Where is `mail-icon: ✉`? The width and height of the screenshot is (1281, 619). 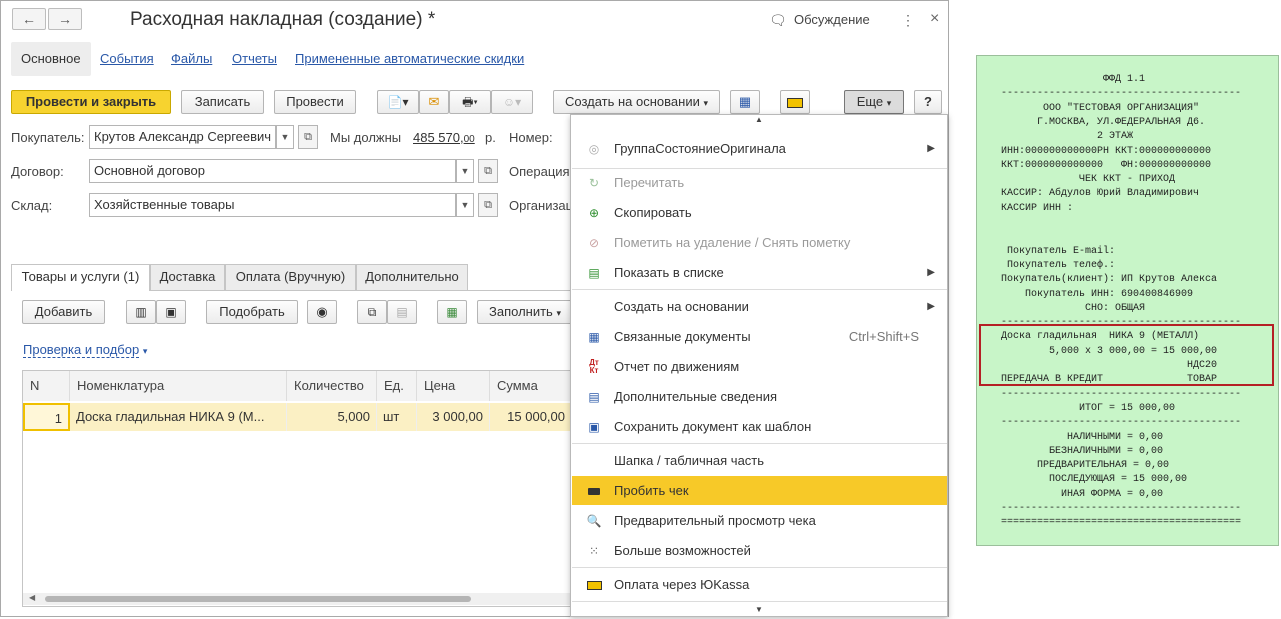
mail-icon: ✉ is located at coordinates (434, 102).